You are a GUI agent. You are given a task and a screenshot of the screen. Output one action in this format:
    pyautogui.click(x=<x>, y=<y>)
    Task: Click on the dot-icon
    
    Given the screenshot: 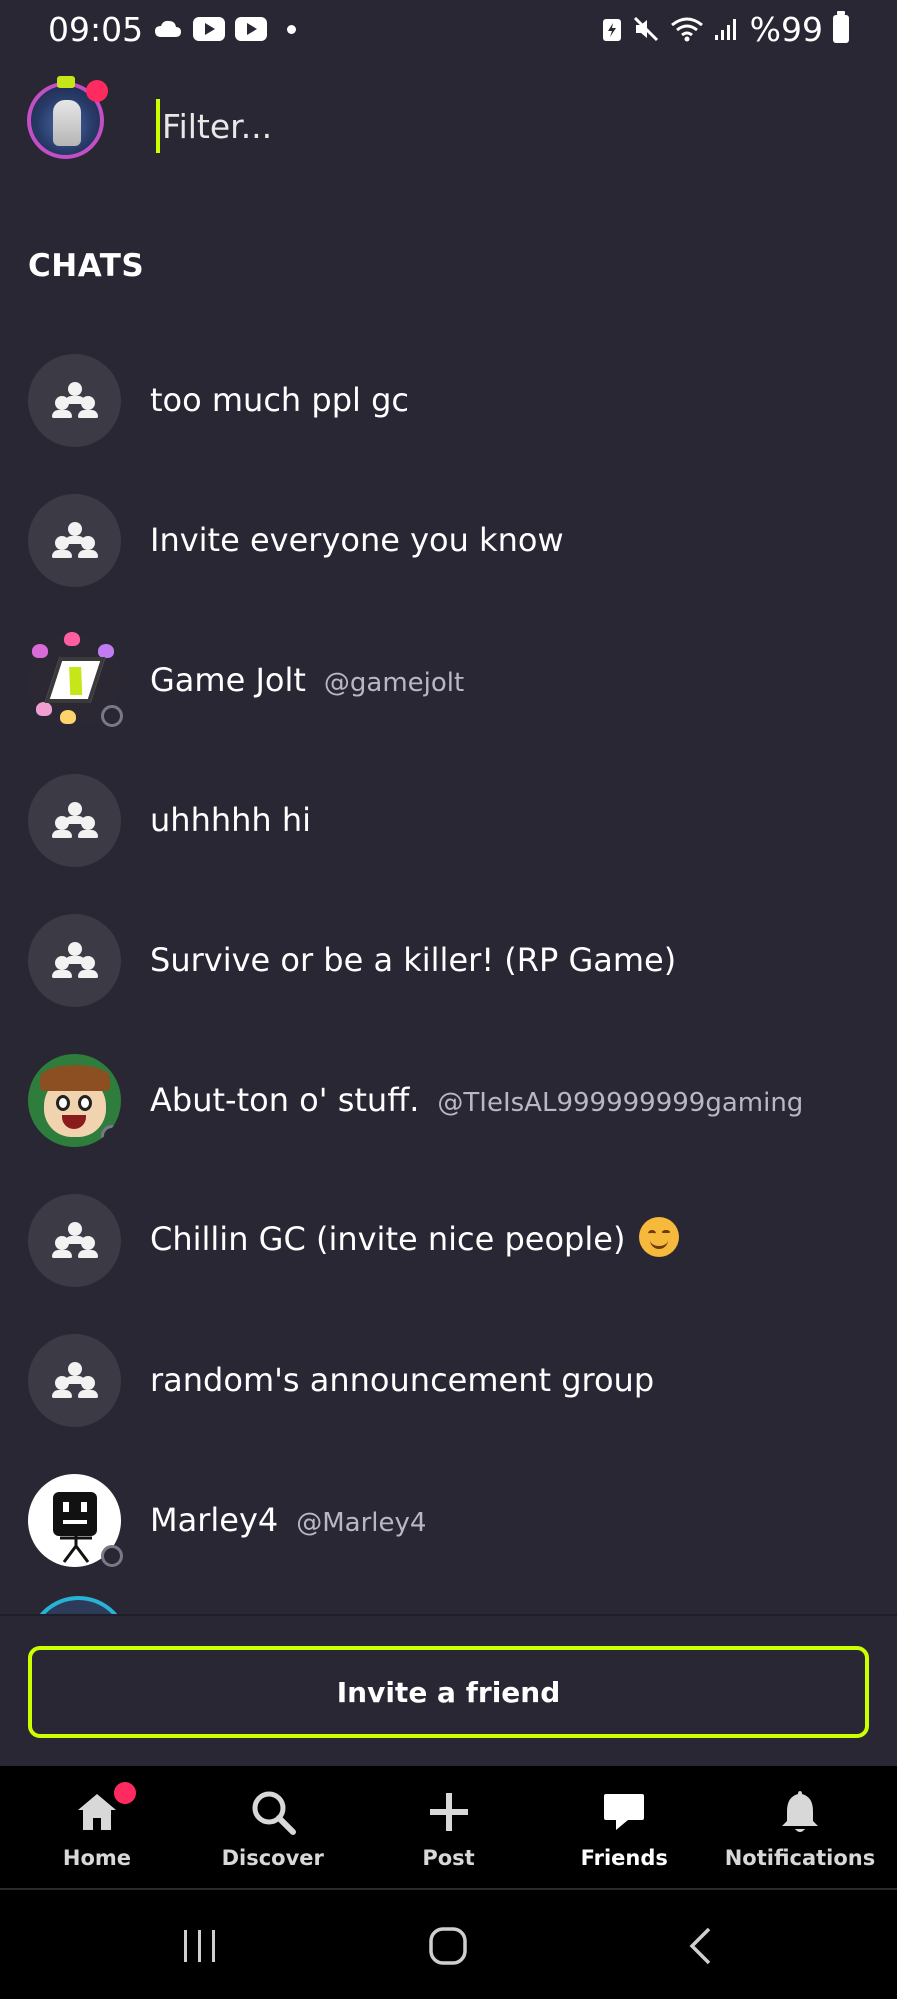 What is the action you would take?
    pyautogui.click(x=292, y=29)
    